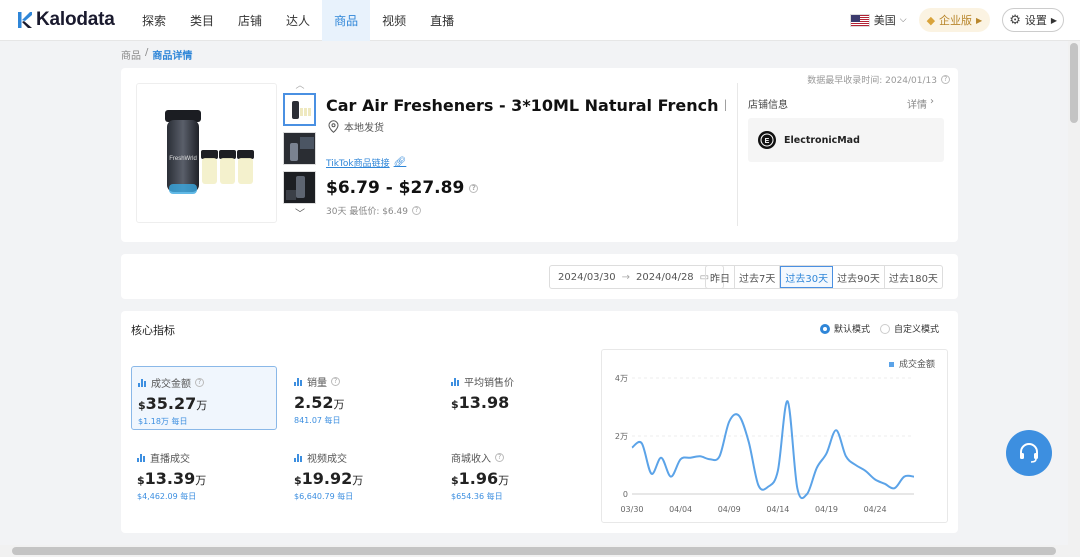 This screenshot has width=1080, height=557. I want to click on metric-value: $13.39万, so click(204, 478).